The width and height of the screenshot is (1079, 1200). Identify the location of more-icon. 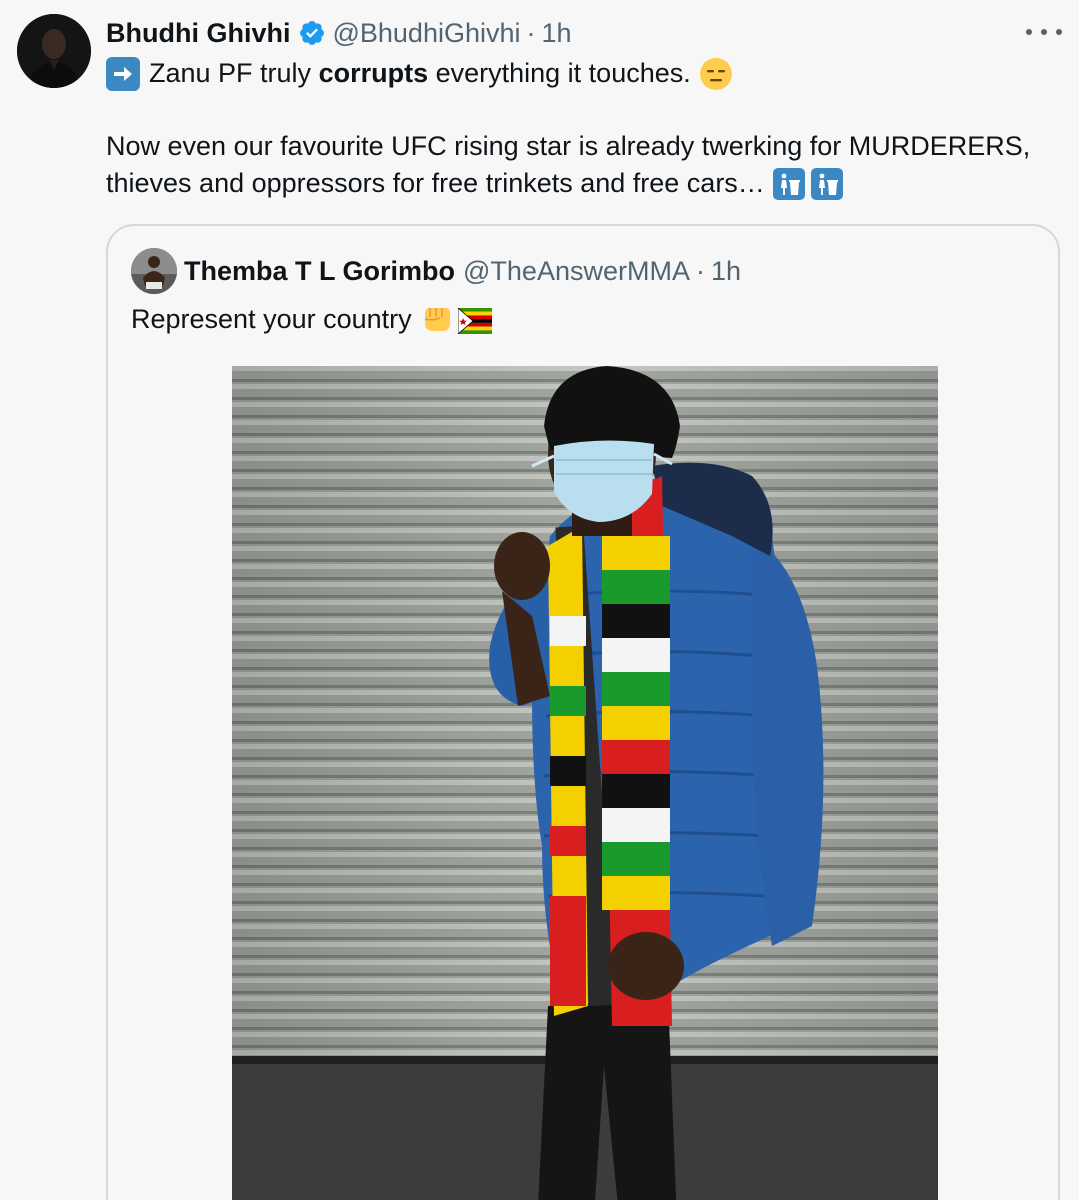
(1044, 32).